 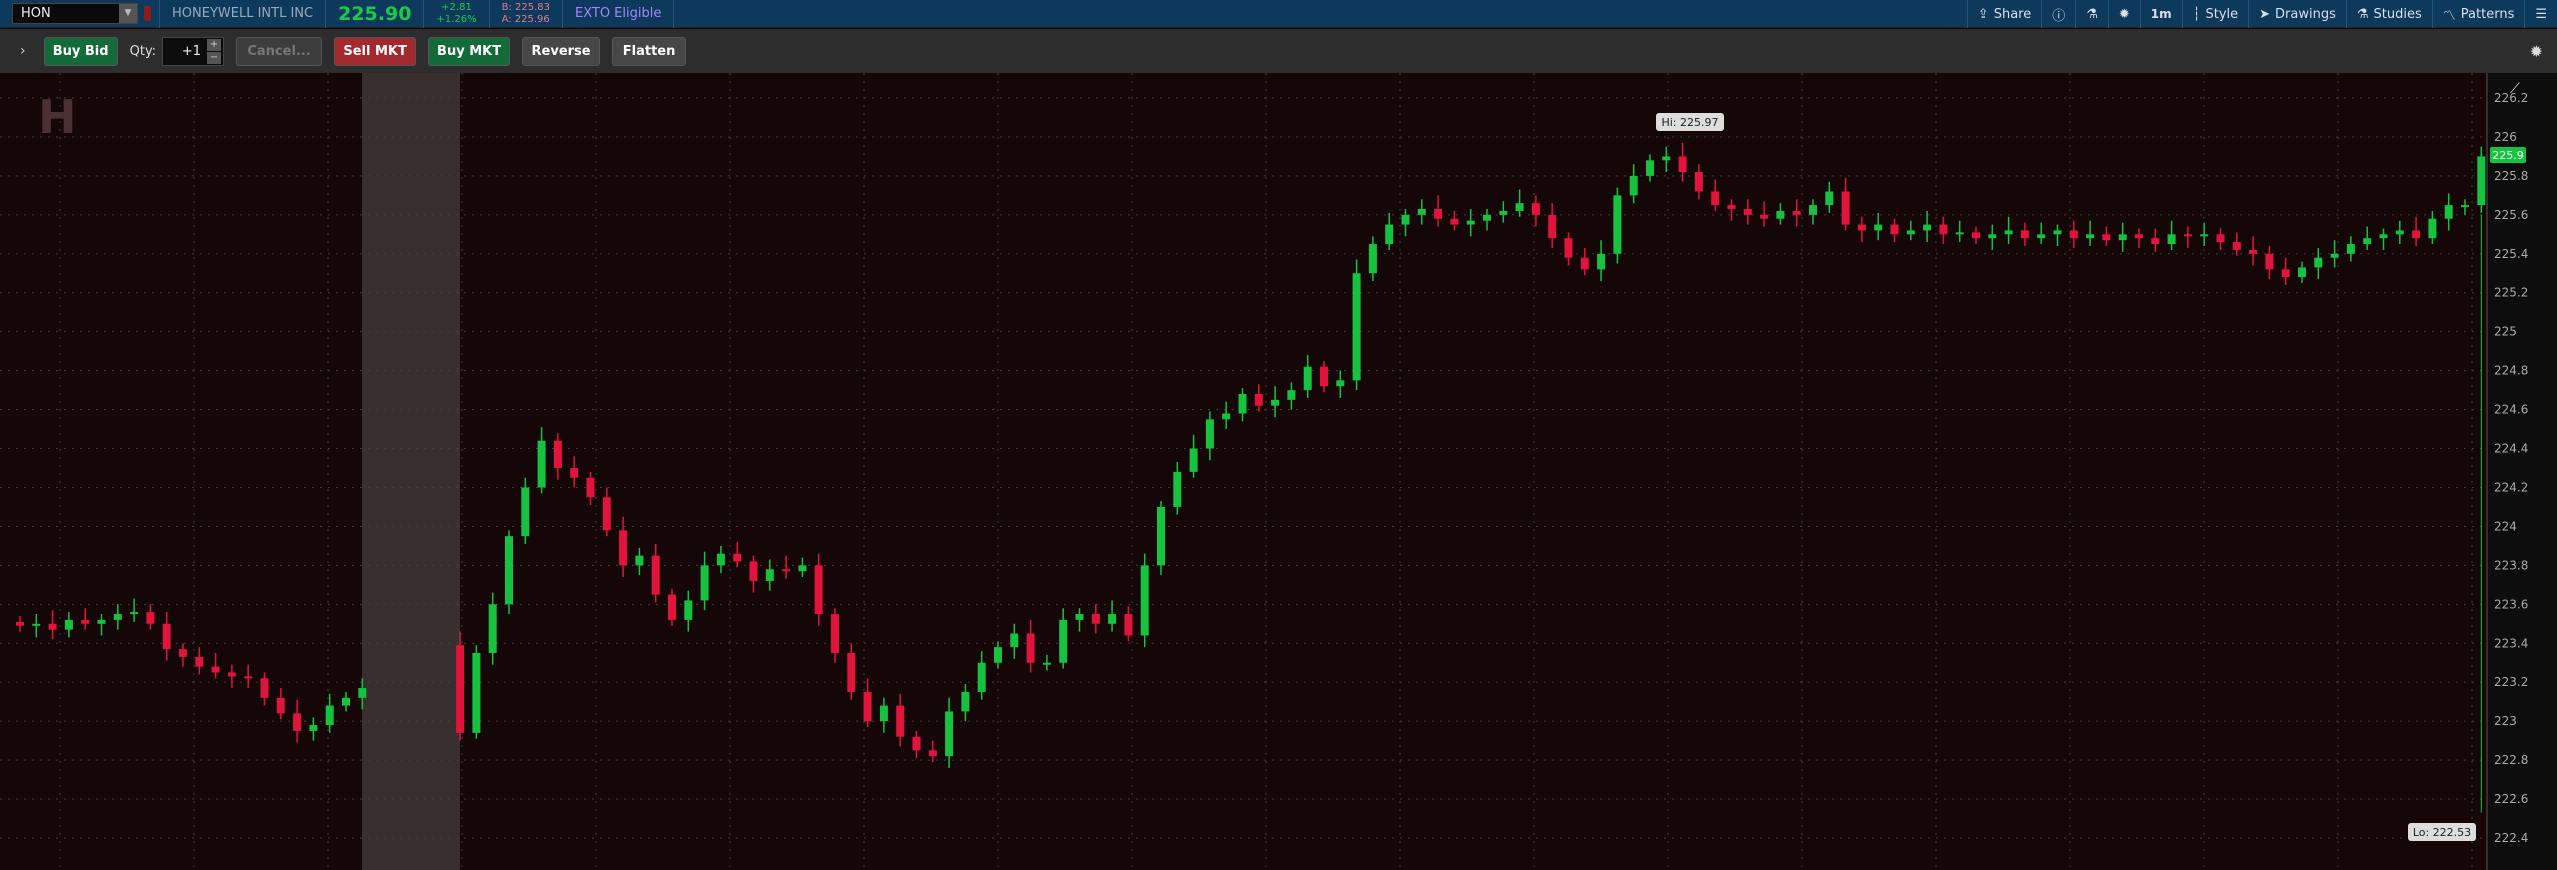 I want to click on expand-chevron-icon: ›, so click(x=23, y=51).